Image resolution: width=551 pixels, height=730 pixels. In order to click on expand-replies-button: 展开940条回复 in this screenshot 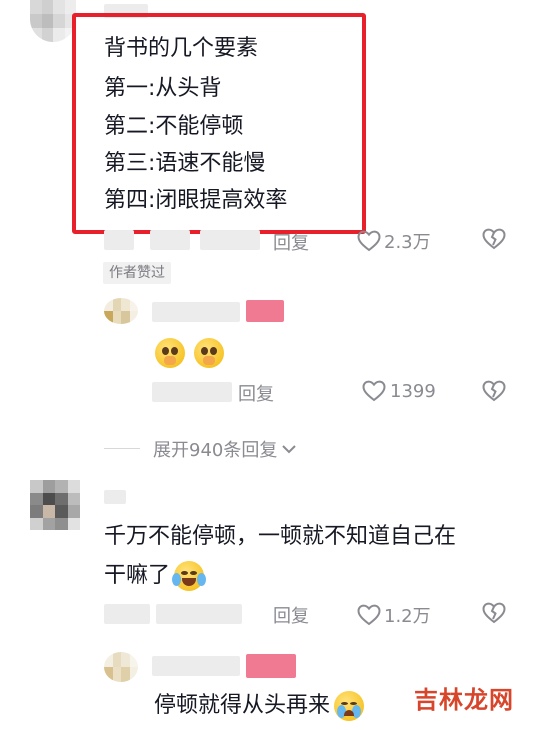, I will do `click(225, 449)`.